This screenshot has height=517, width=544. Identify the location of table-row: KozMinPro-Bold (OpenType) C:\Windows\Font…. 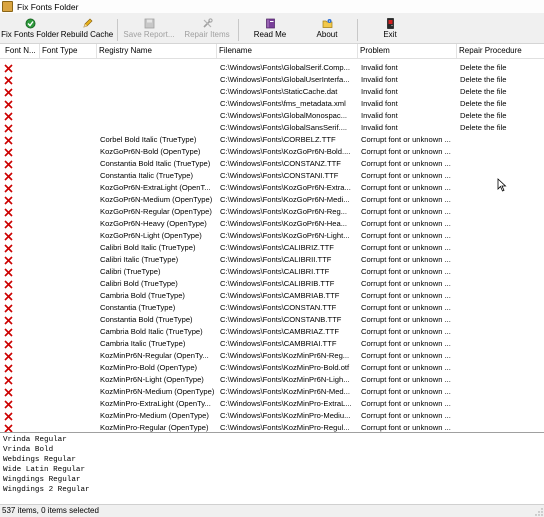
(272, 368).